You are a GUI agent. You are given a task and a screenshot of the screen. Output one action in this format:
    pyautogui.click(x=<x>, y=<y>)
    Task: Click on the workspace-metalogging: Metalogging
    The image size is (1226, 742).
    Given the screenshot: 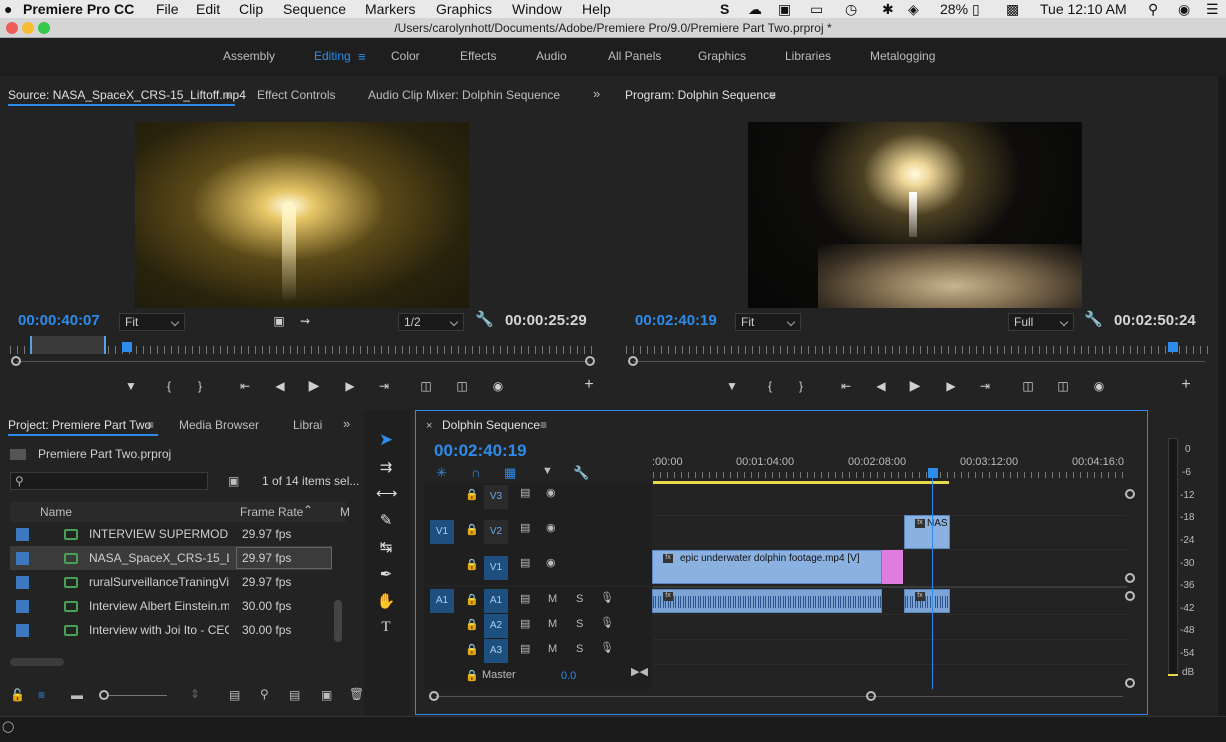 What is the action you would take?
    pyautogui.click(x=902, y=56)
    